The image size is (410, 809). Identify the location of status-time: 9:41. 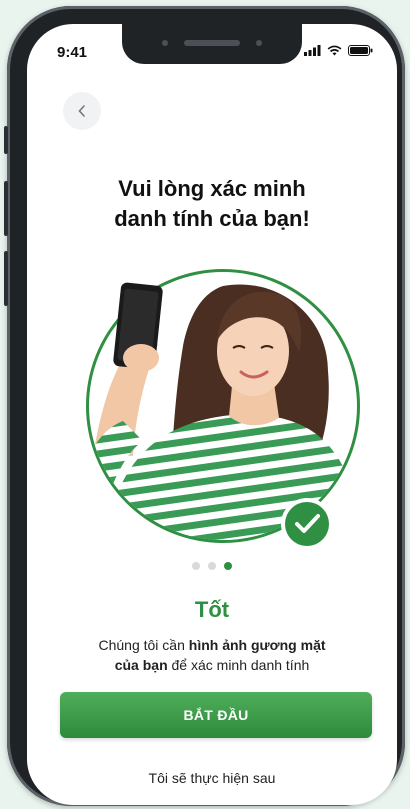
(72, 52).